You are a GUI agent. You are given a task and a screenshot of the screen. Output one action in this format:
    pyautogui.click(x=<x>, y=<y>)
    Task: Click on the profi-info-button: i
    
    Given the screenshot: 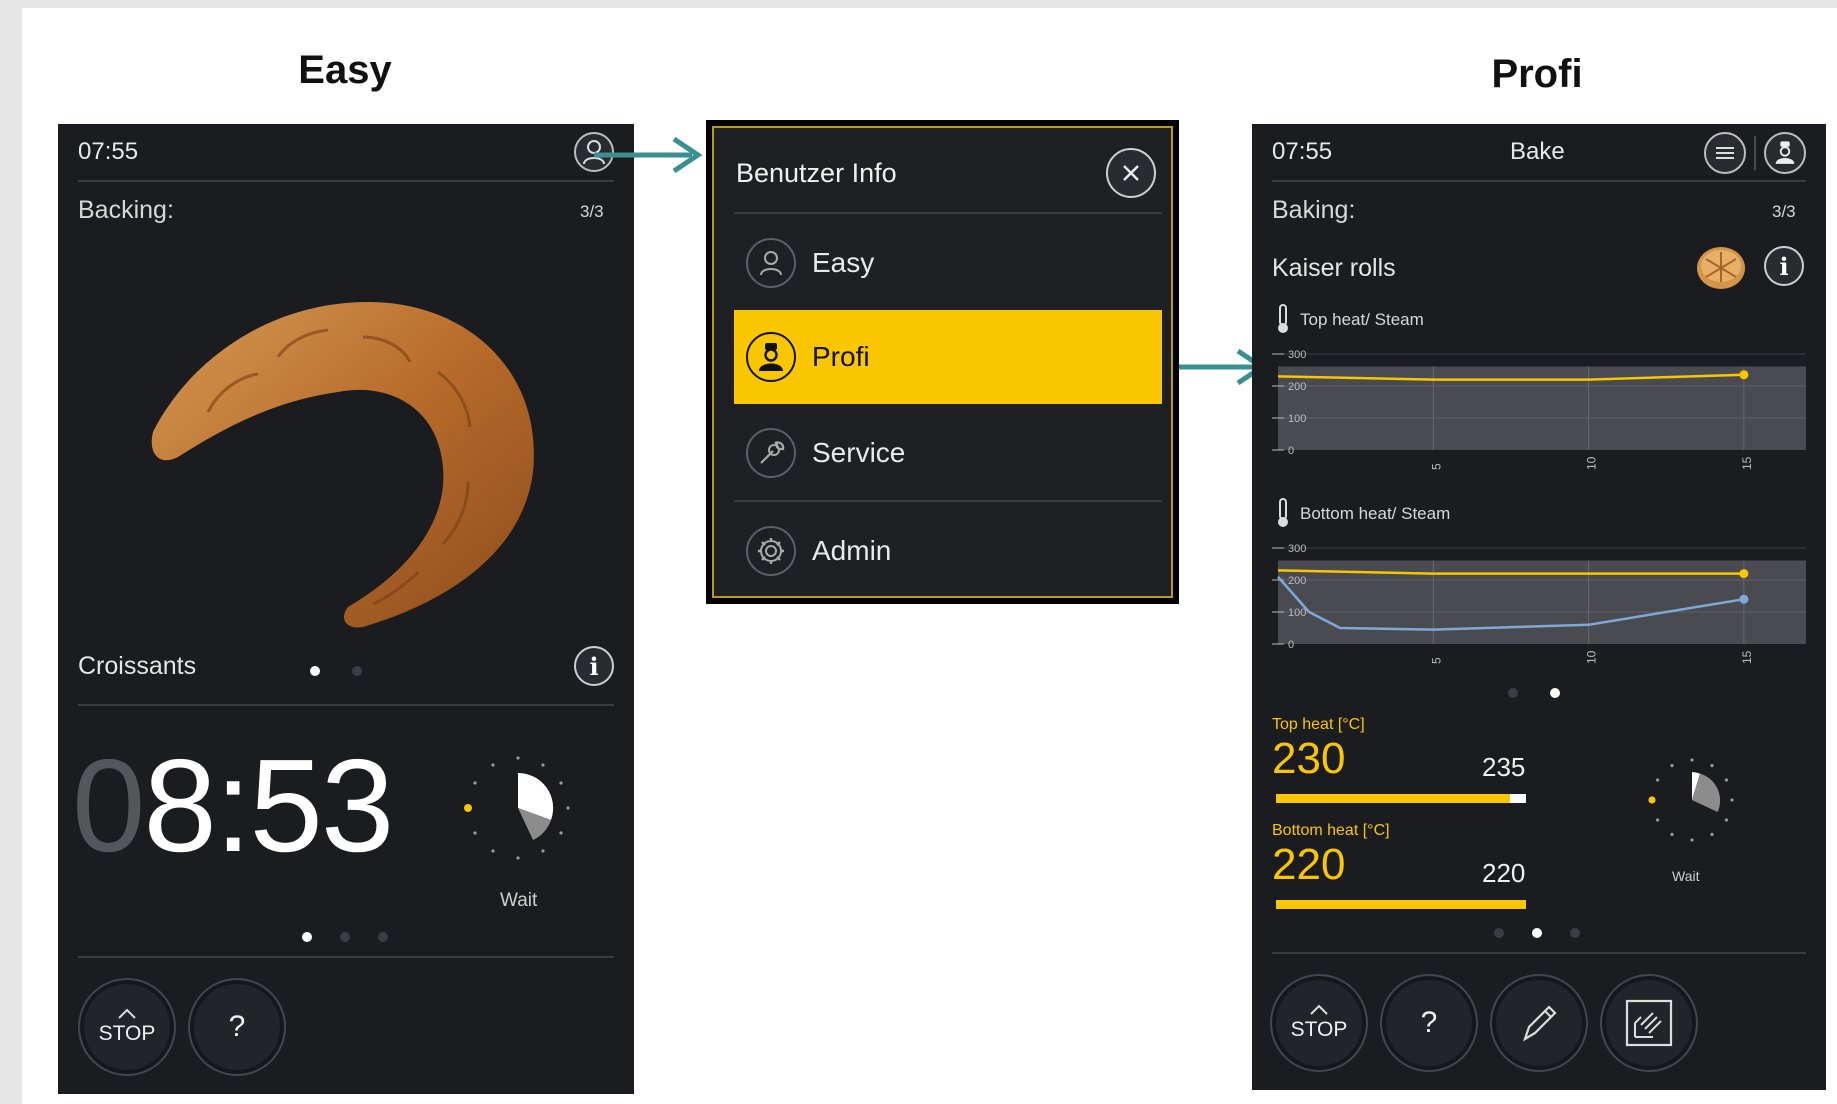 What is the action you would take?
    pyautogui.click(x=1784, y=266)
    